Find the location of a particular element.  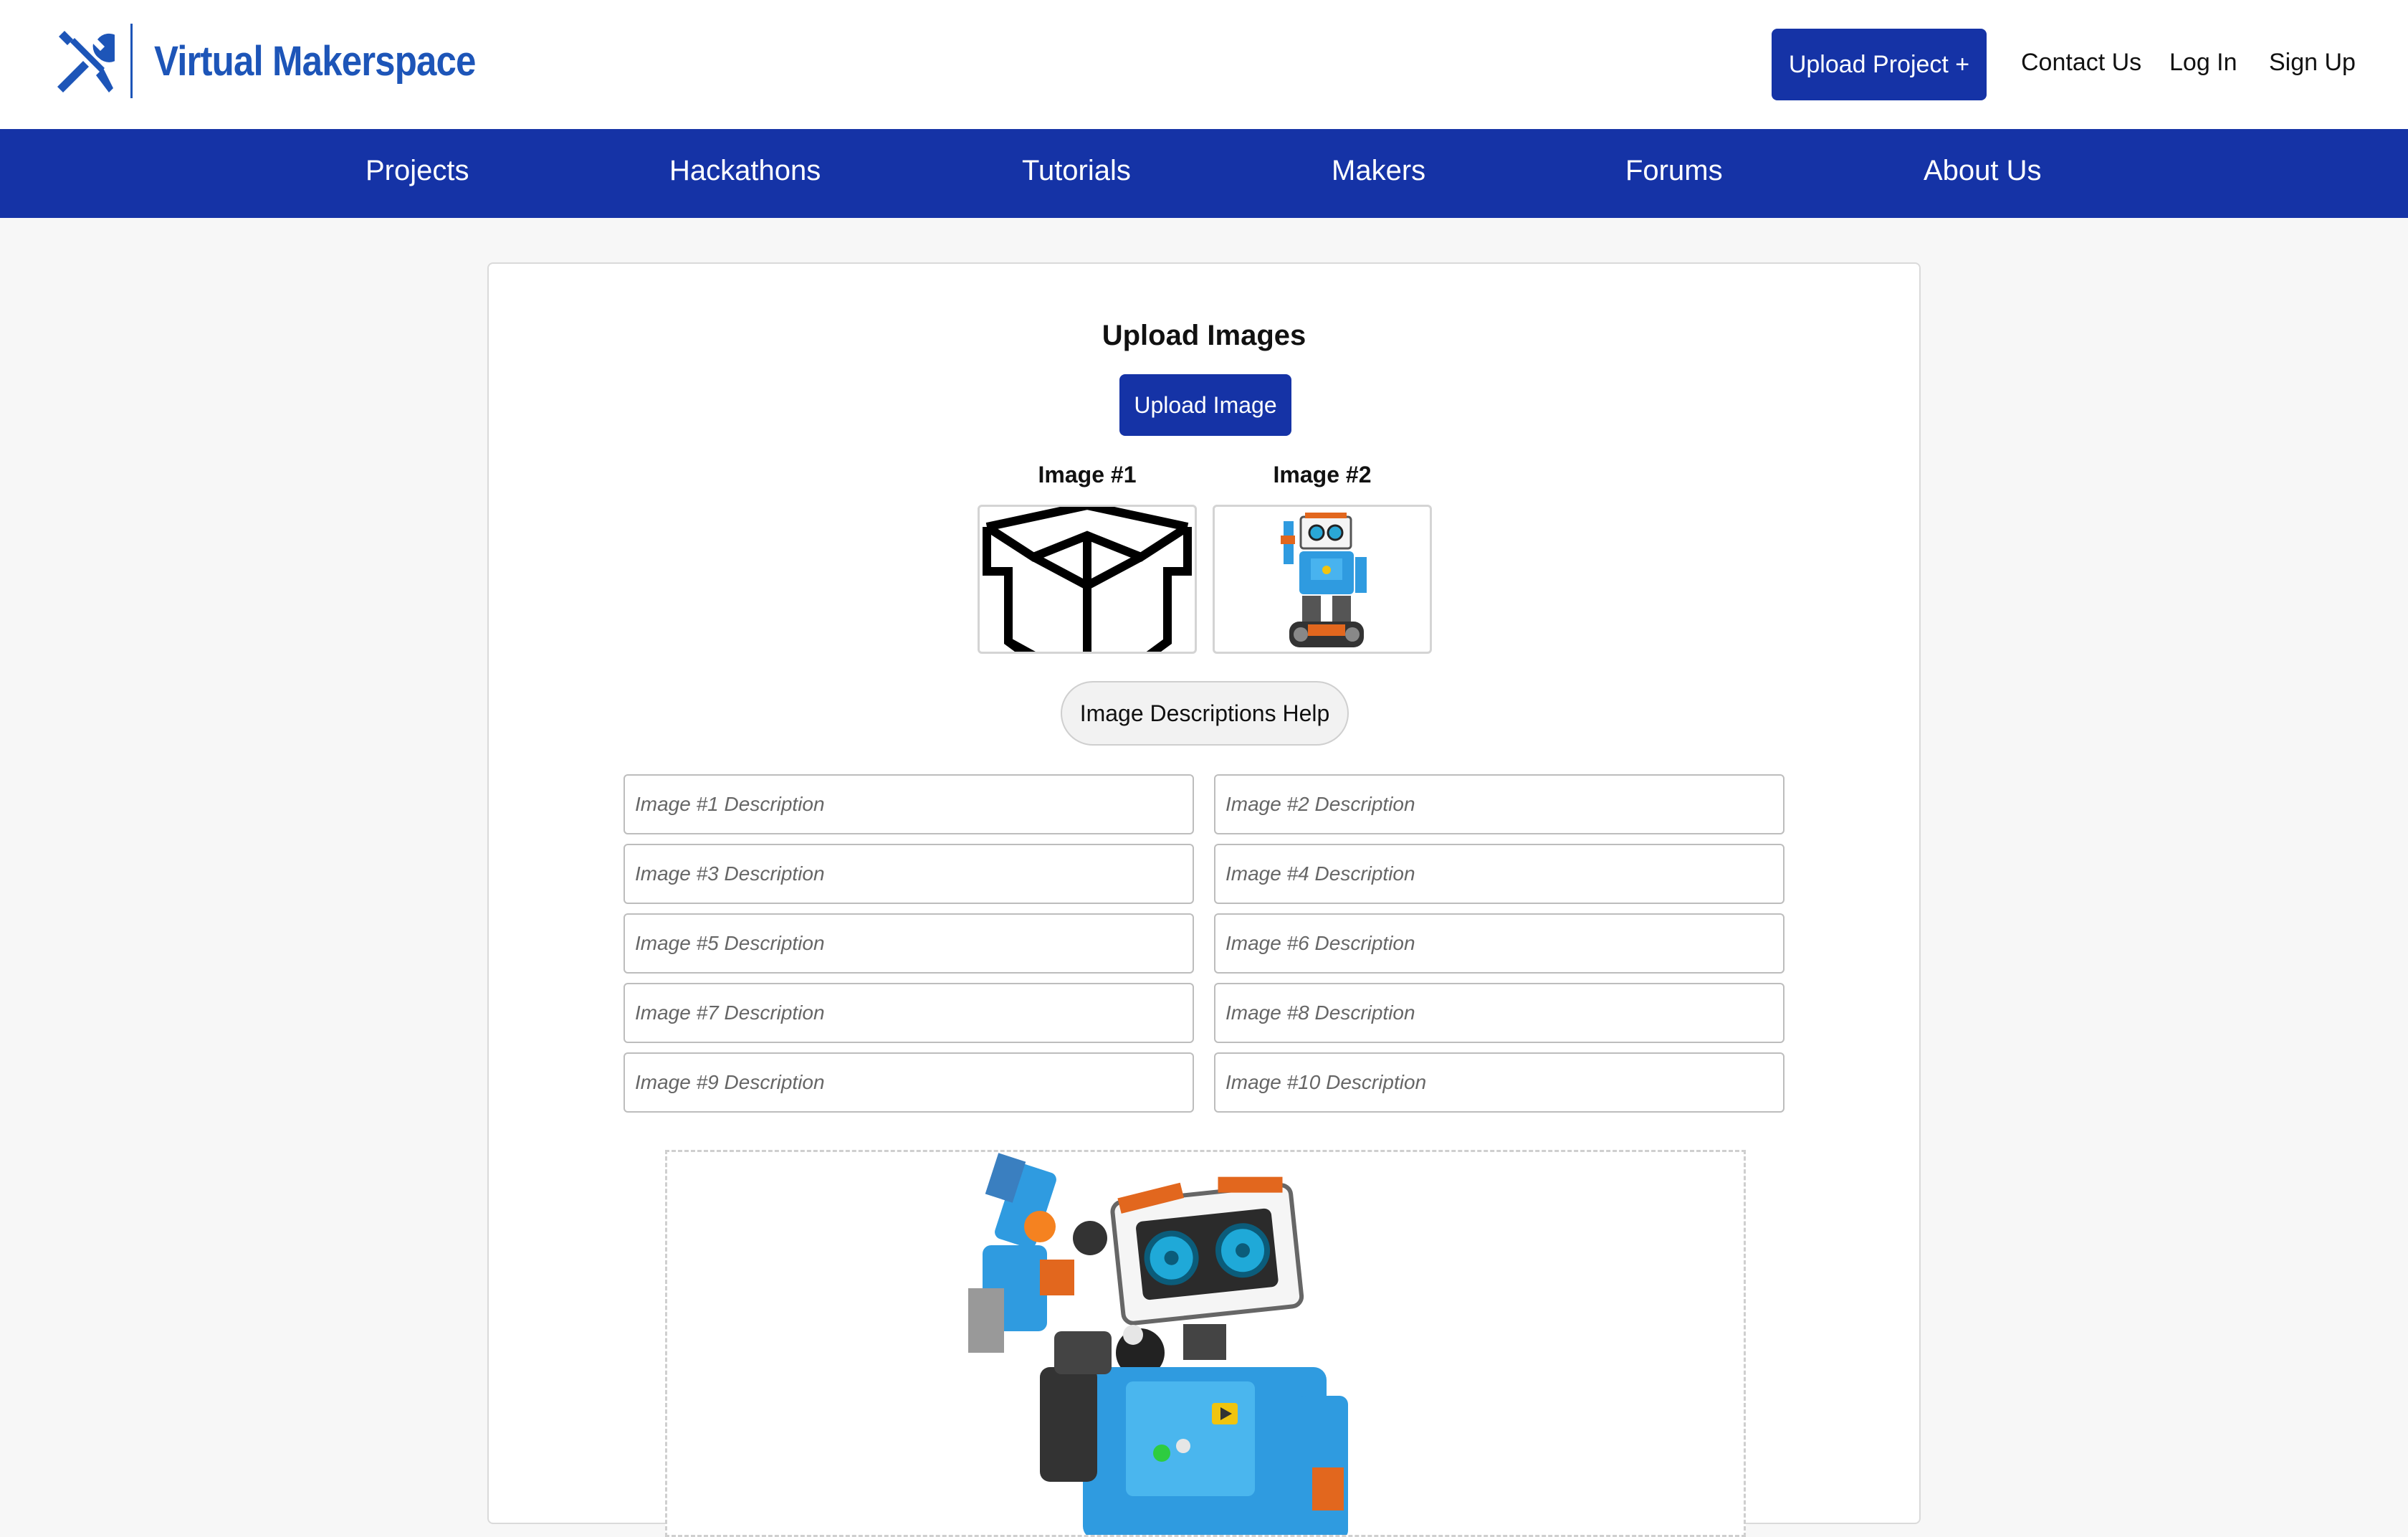

image-descriptions-help-button: Image Descriptions Help is located at coordinates (1205, 713).